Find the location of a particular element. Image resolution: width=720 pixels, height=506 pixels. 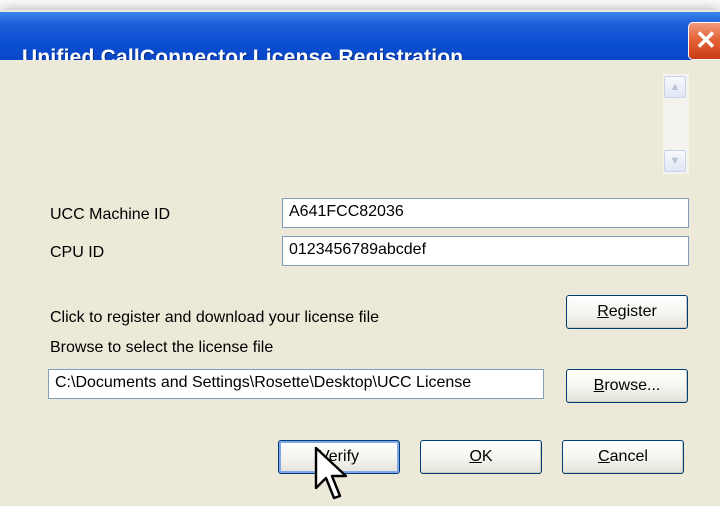

vertical-scrollbar: ▲ ▼ is located at coordinates (676, 124).